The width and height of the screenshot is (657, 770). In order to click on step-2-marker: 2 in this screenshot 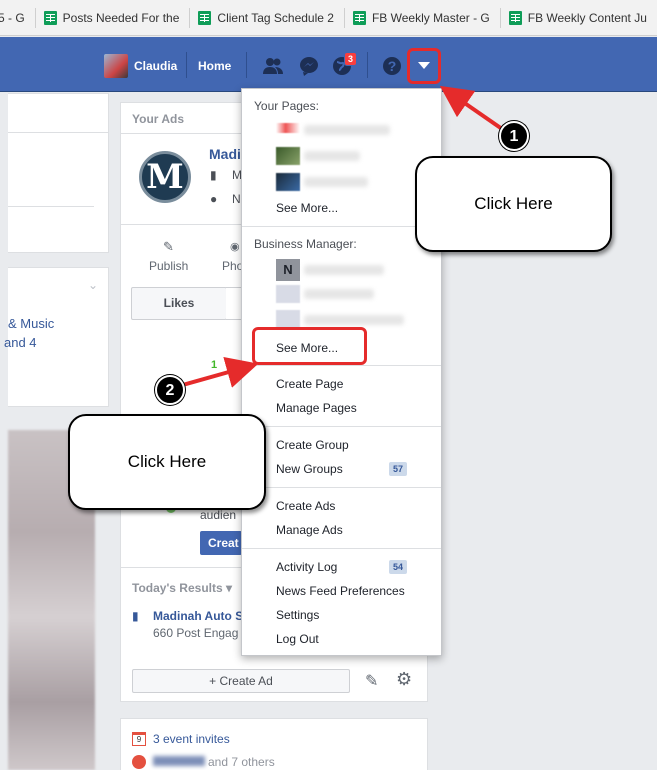, I will do `click(170, 390)`.